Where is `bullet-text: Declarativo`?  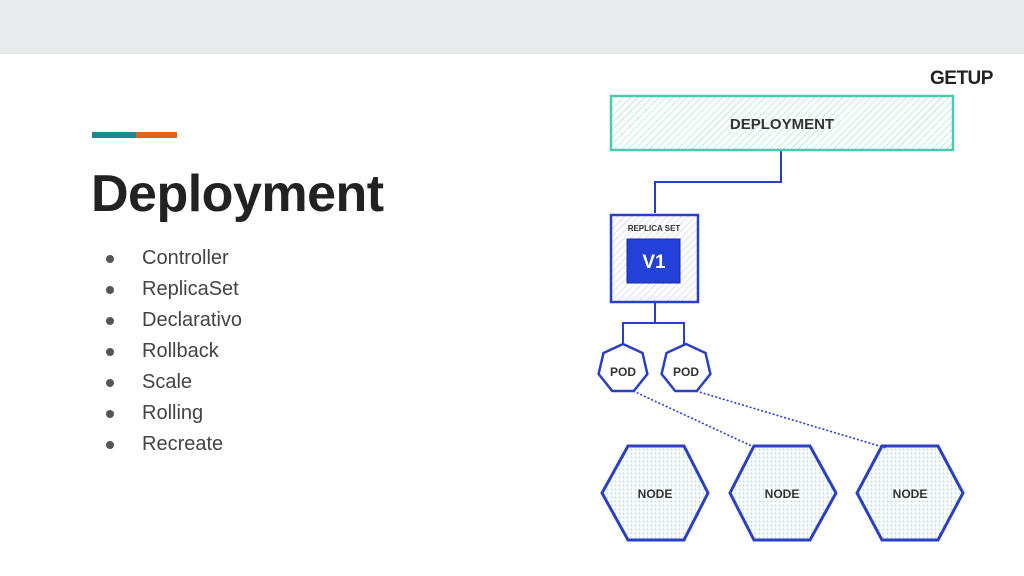 bullet-text: Declarativo is located at coordinates (192, 320).